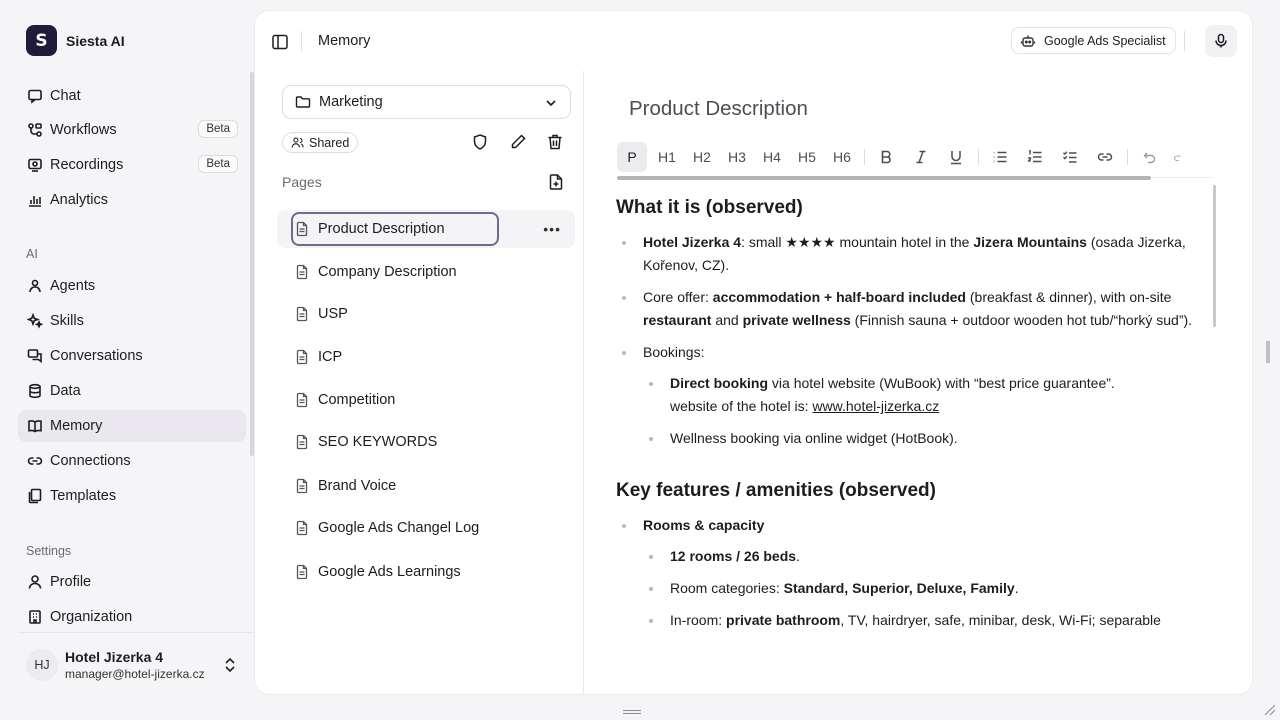 The image size is (1280, 720). I want to click on page-item-google-ads-change-log: Google Ads Changel Log, so click(426, 528).